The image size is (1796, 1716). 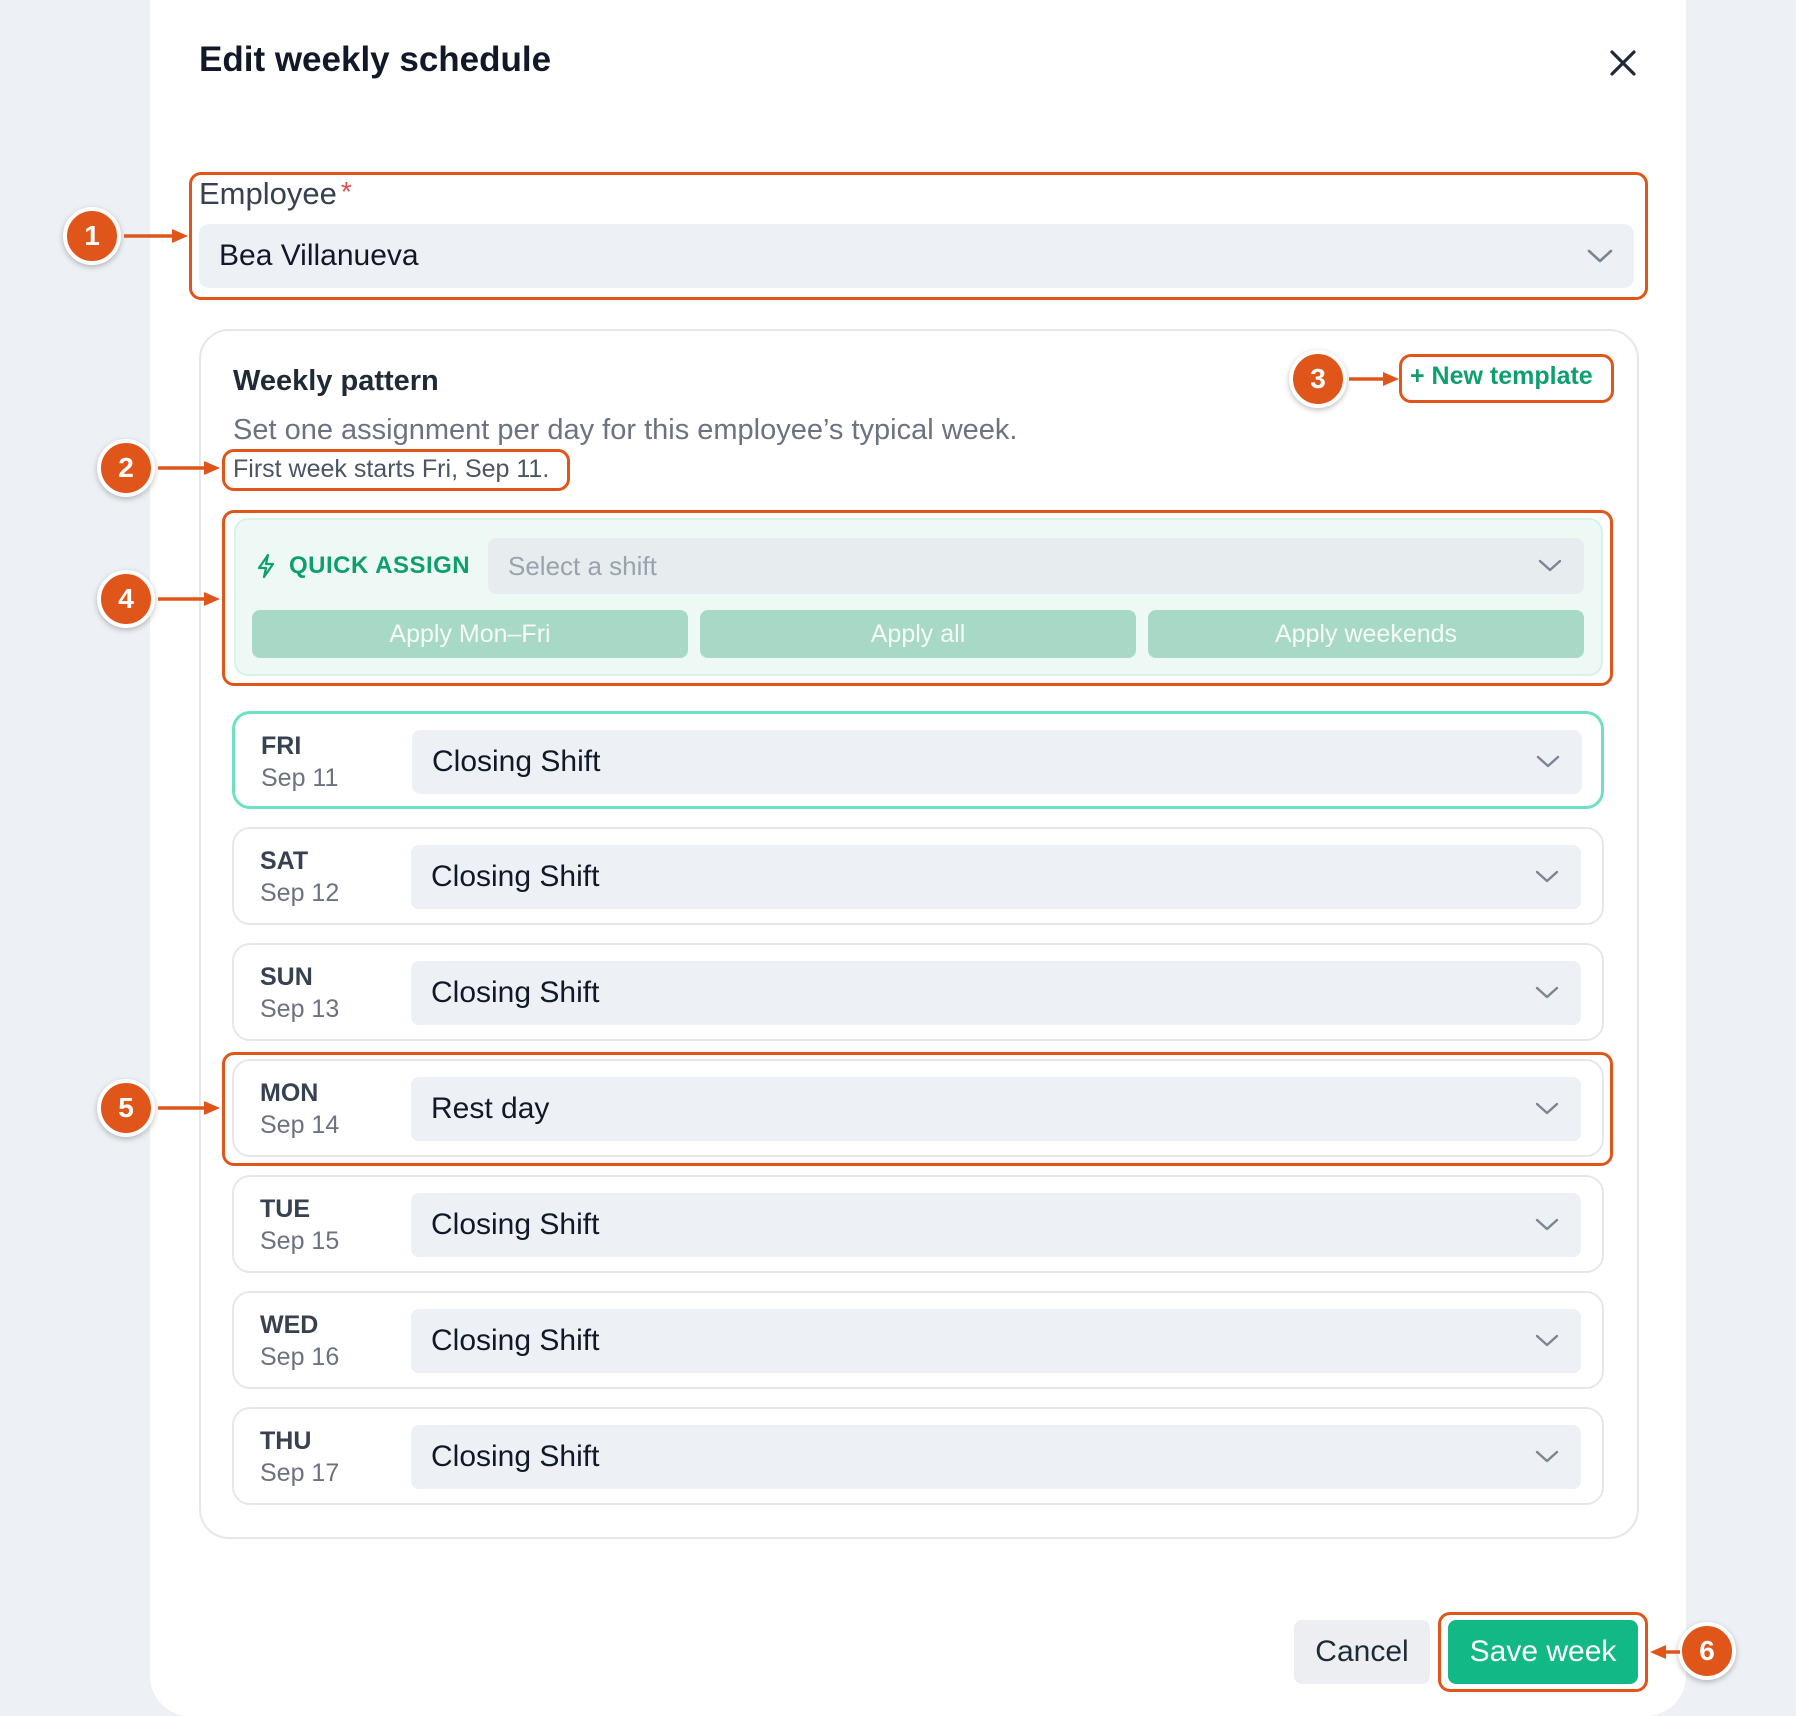 I want to click on annotation-badge-4: 4, so click(x=126, y=599).